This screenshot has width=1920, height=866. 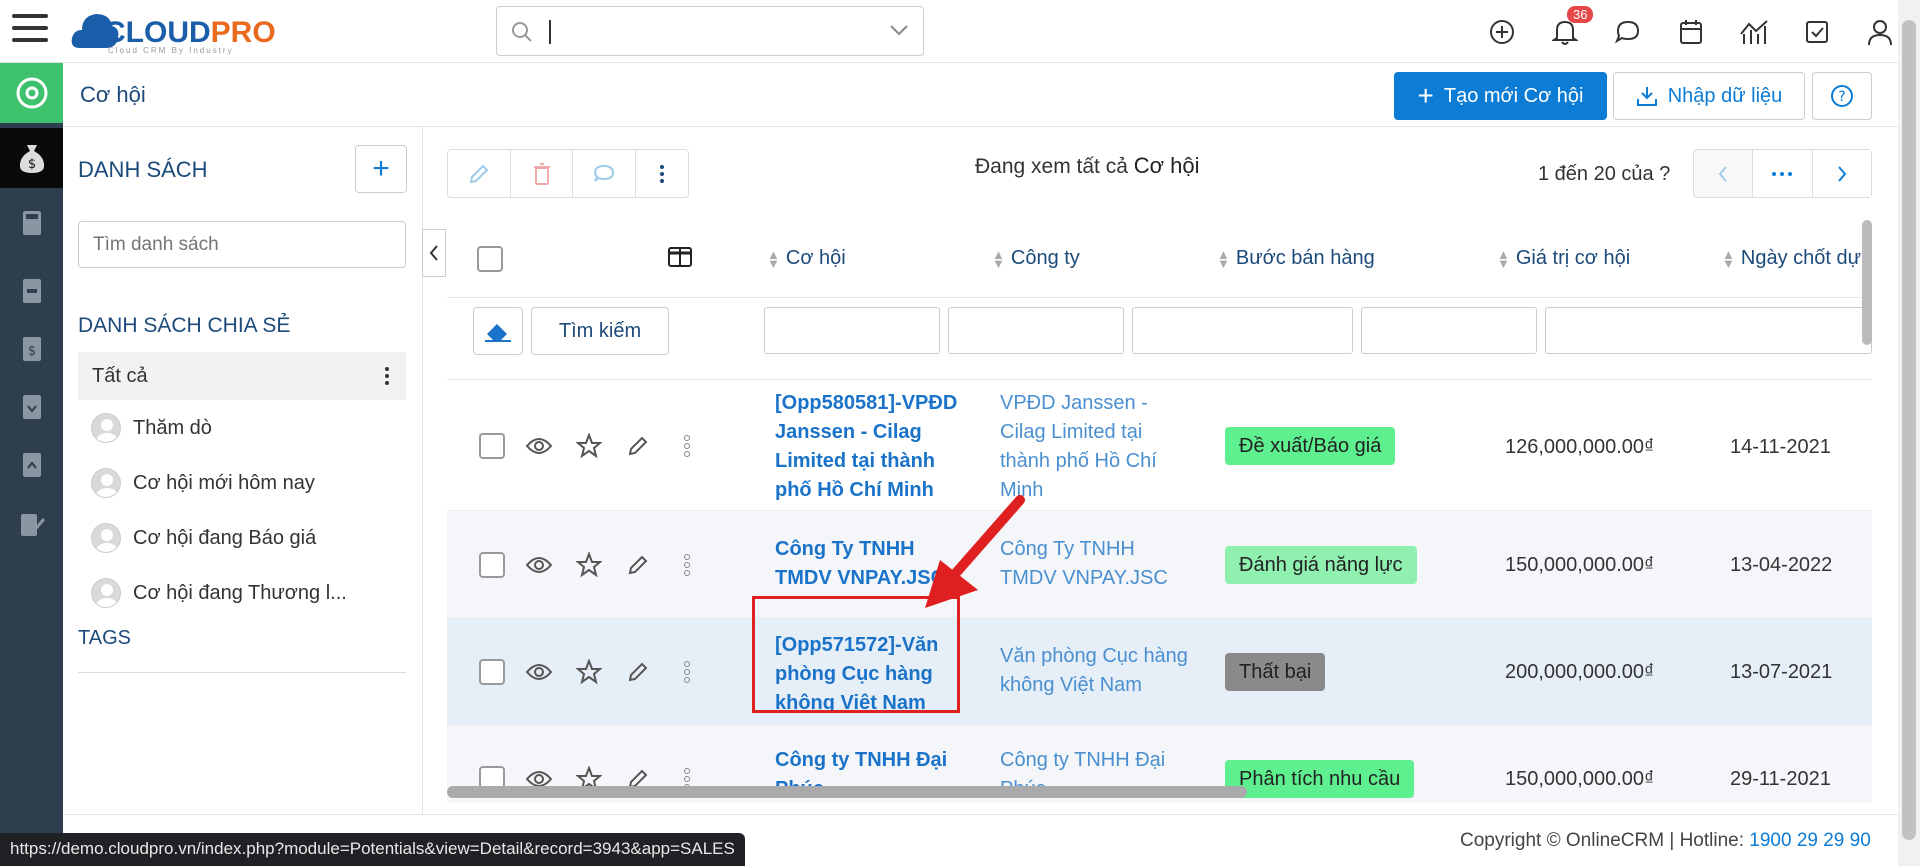 What do you see at coordinates (242, 244) in the screenshot?
I see `list-search-input` at bounding box center [242, 244].